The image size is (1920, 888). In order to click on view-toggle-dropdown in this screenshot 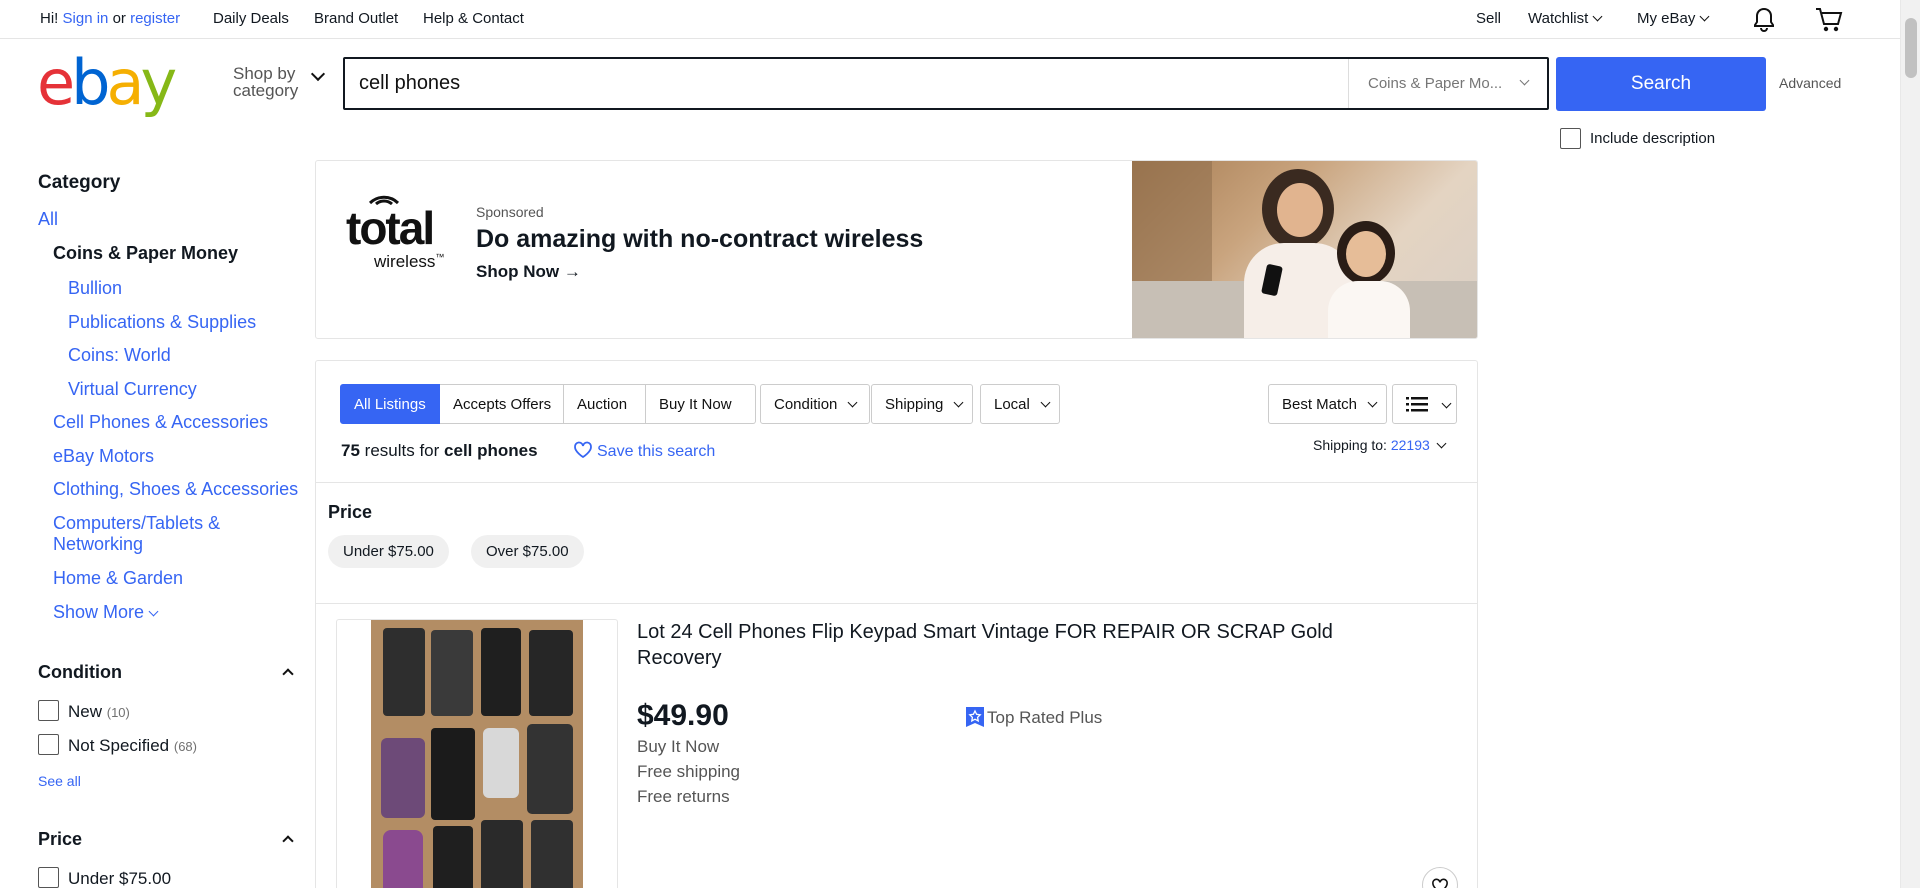, I will do `click(1424, 404)`.